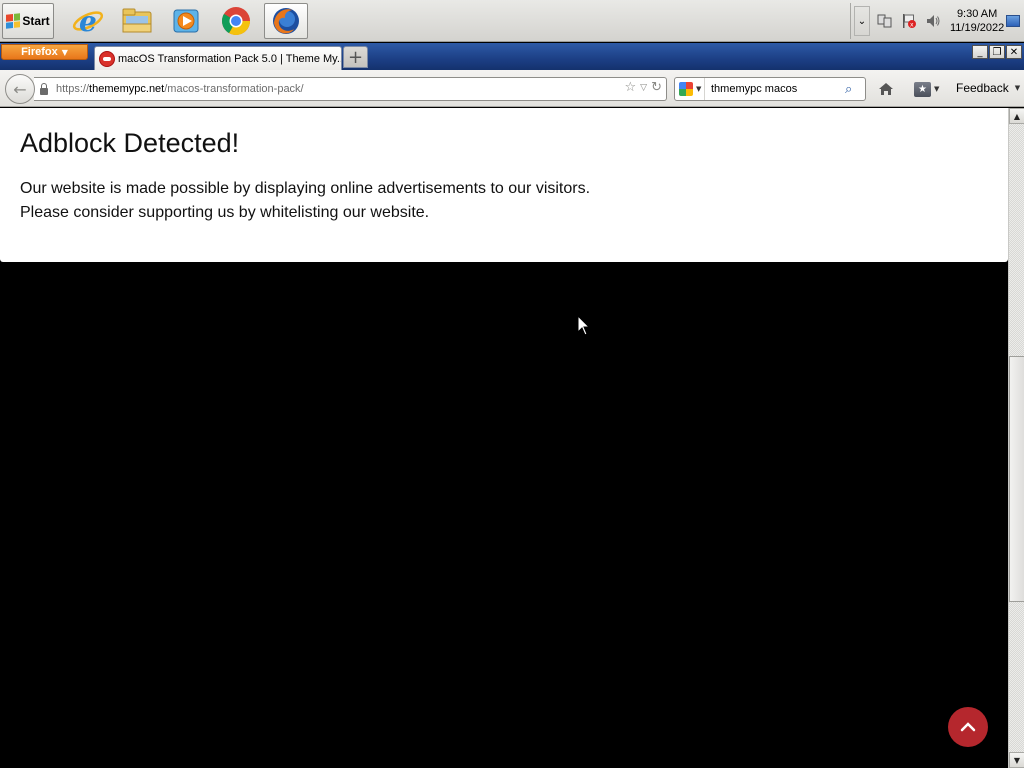  Describe the element at coordinates (912, 25) in the screenshot. I see `svg-text: x` at that location.